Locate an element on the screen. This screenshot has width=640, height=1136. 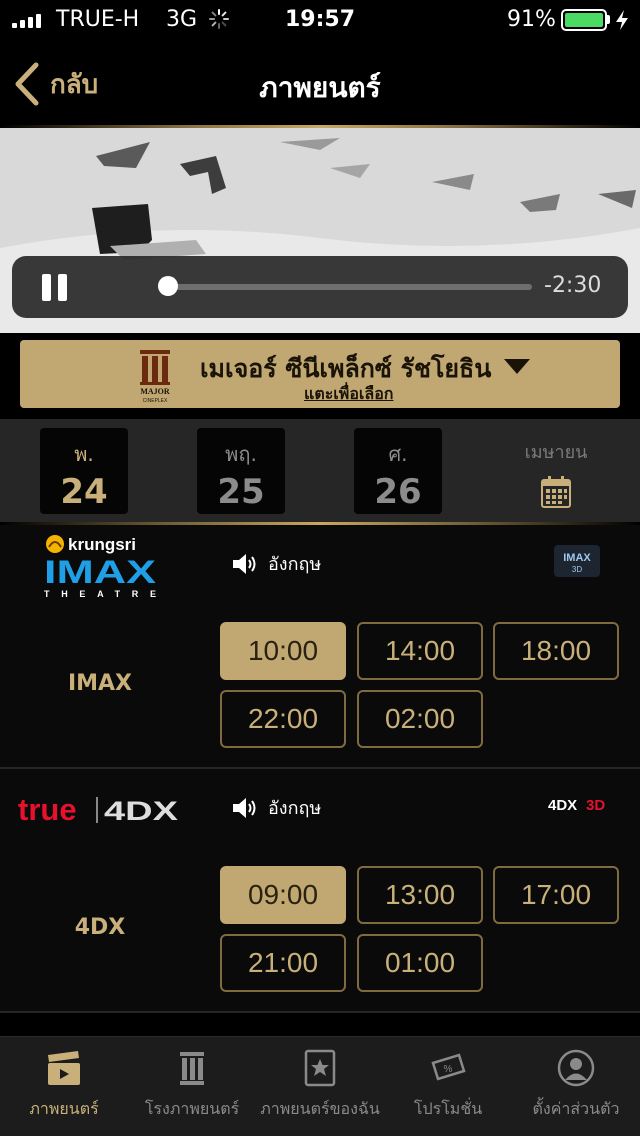
showtime-button: 17:00 is located at coordinates (556, 895).